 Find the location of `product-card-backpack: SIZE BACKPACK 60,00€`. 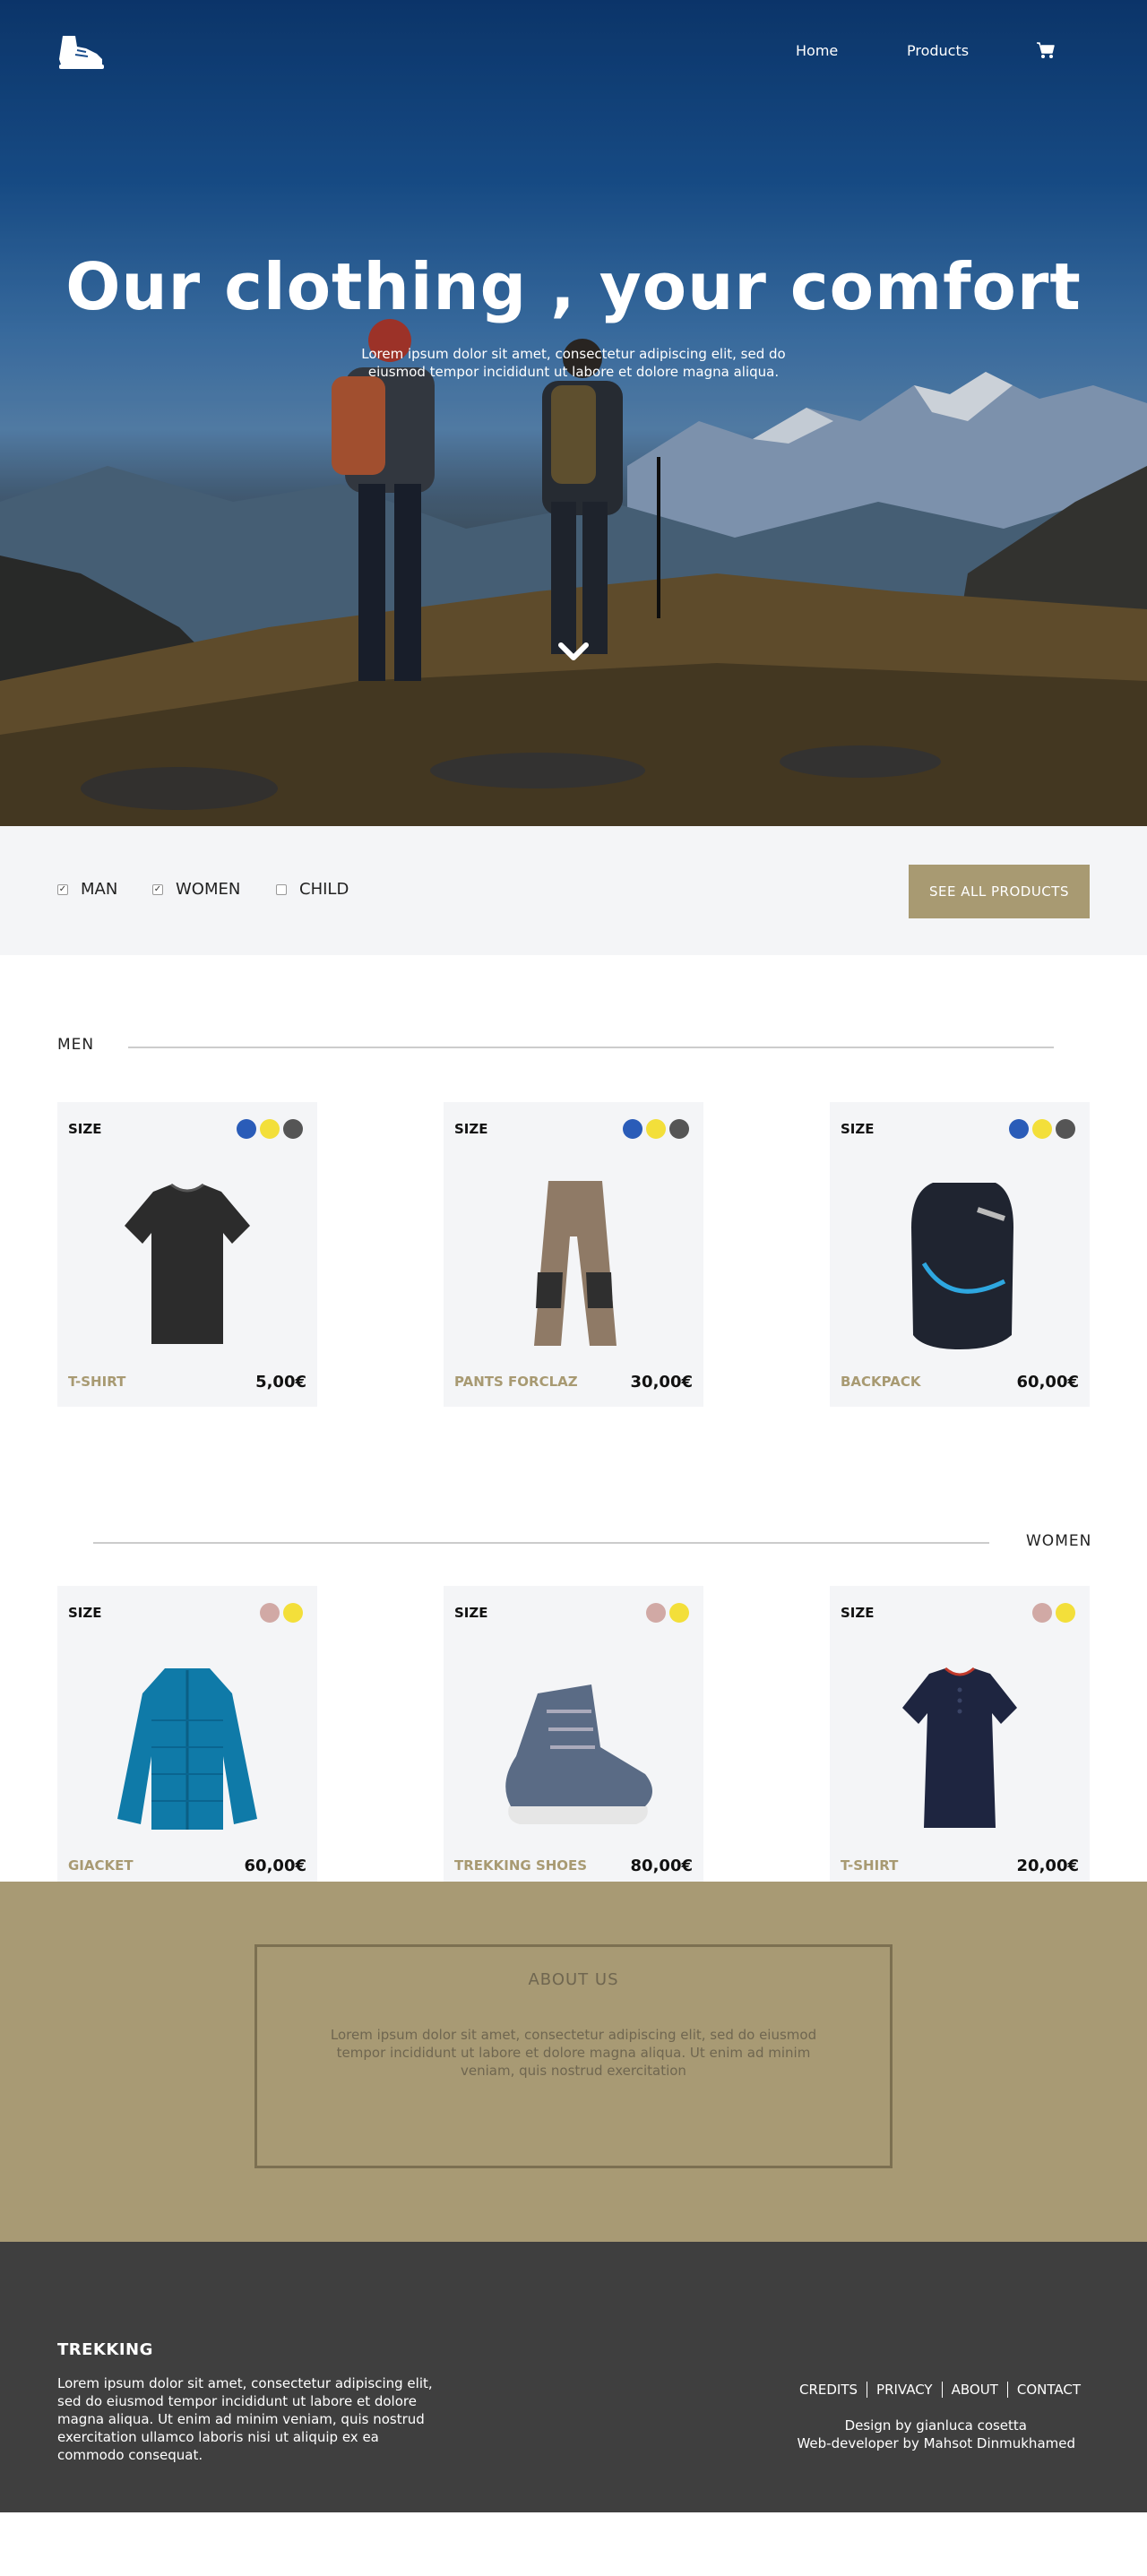

product-card-backpack: SIZE BACKPACK 60,00€ is located at coordinates (960, 1254).